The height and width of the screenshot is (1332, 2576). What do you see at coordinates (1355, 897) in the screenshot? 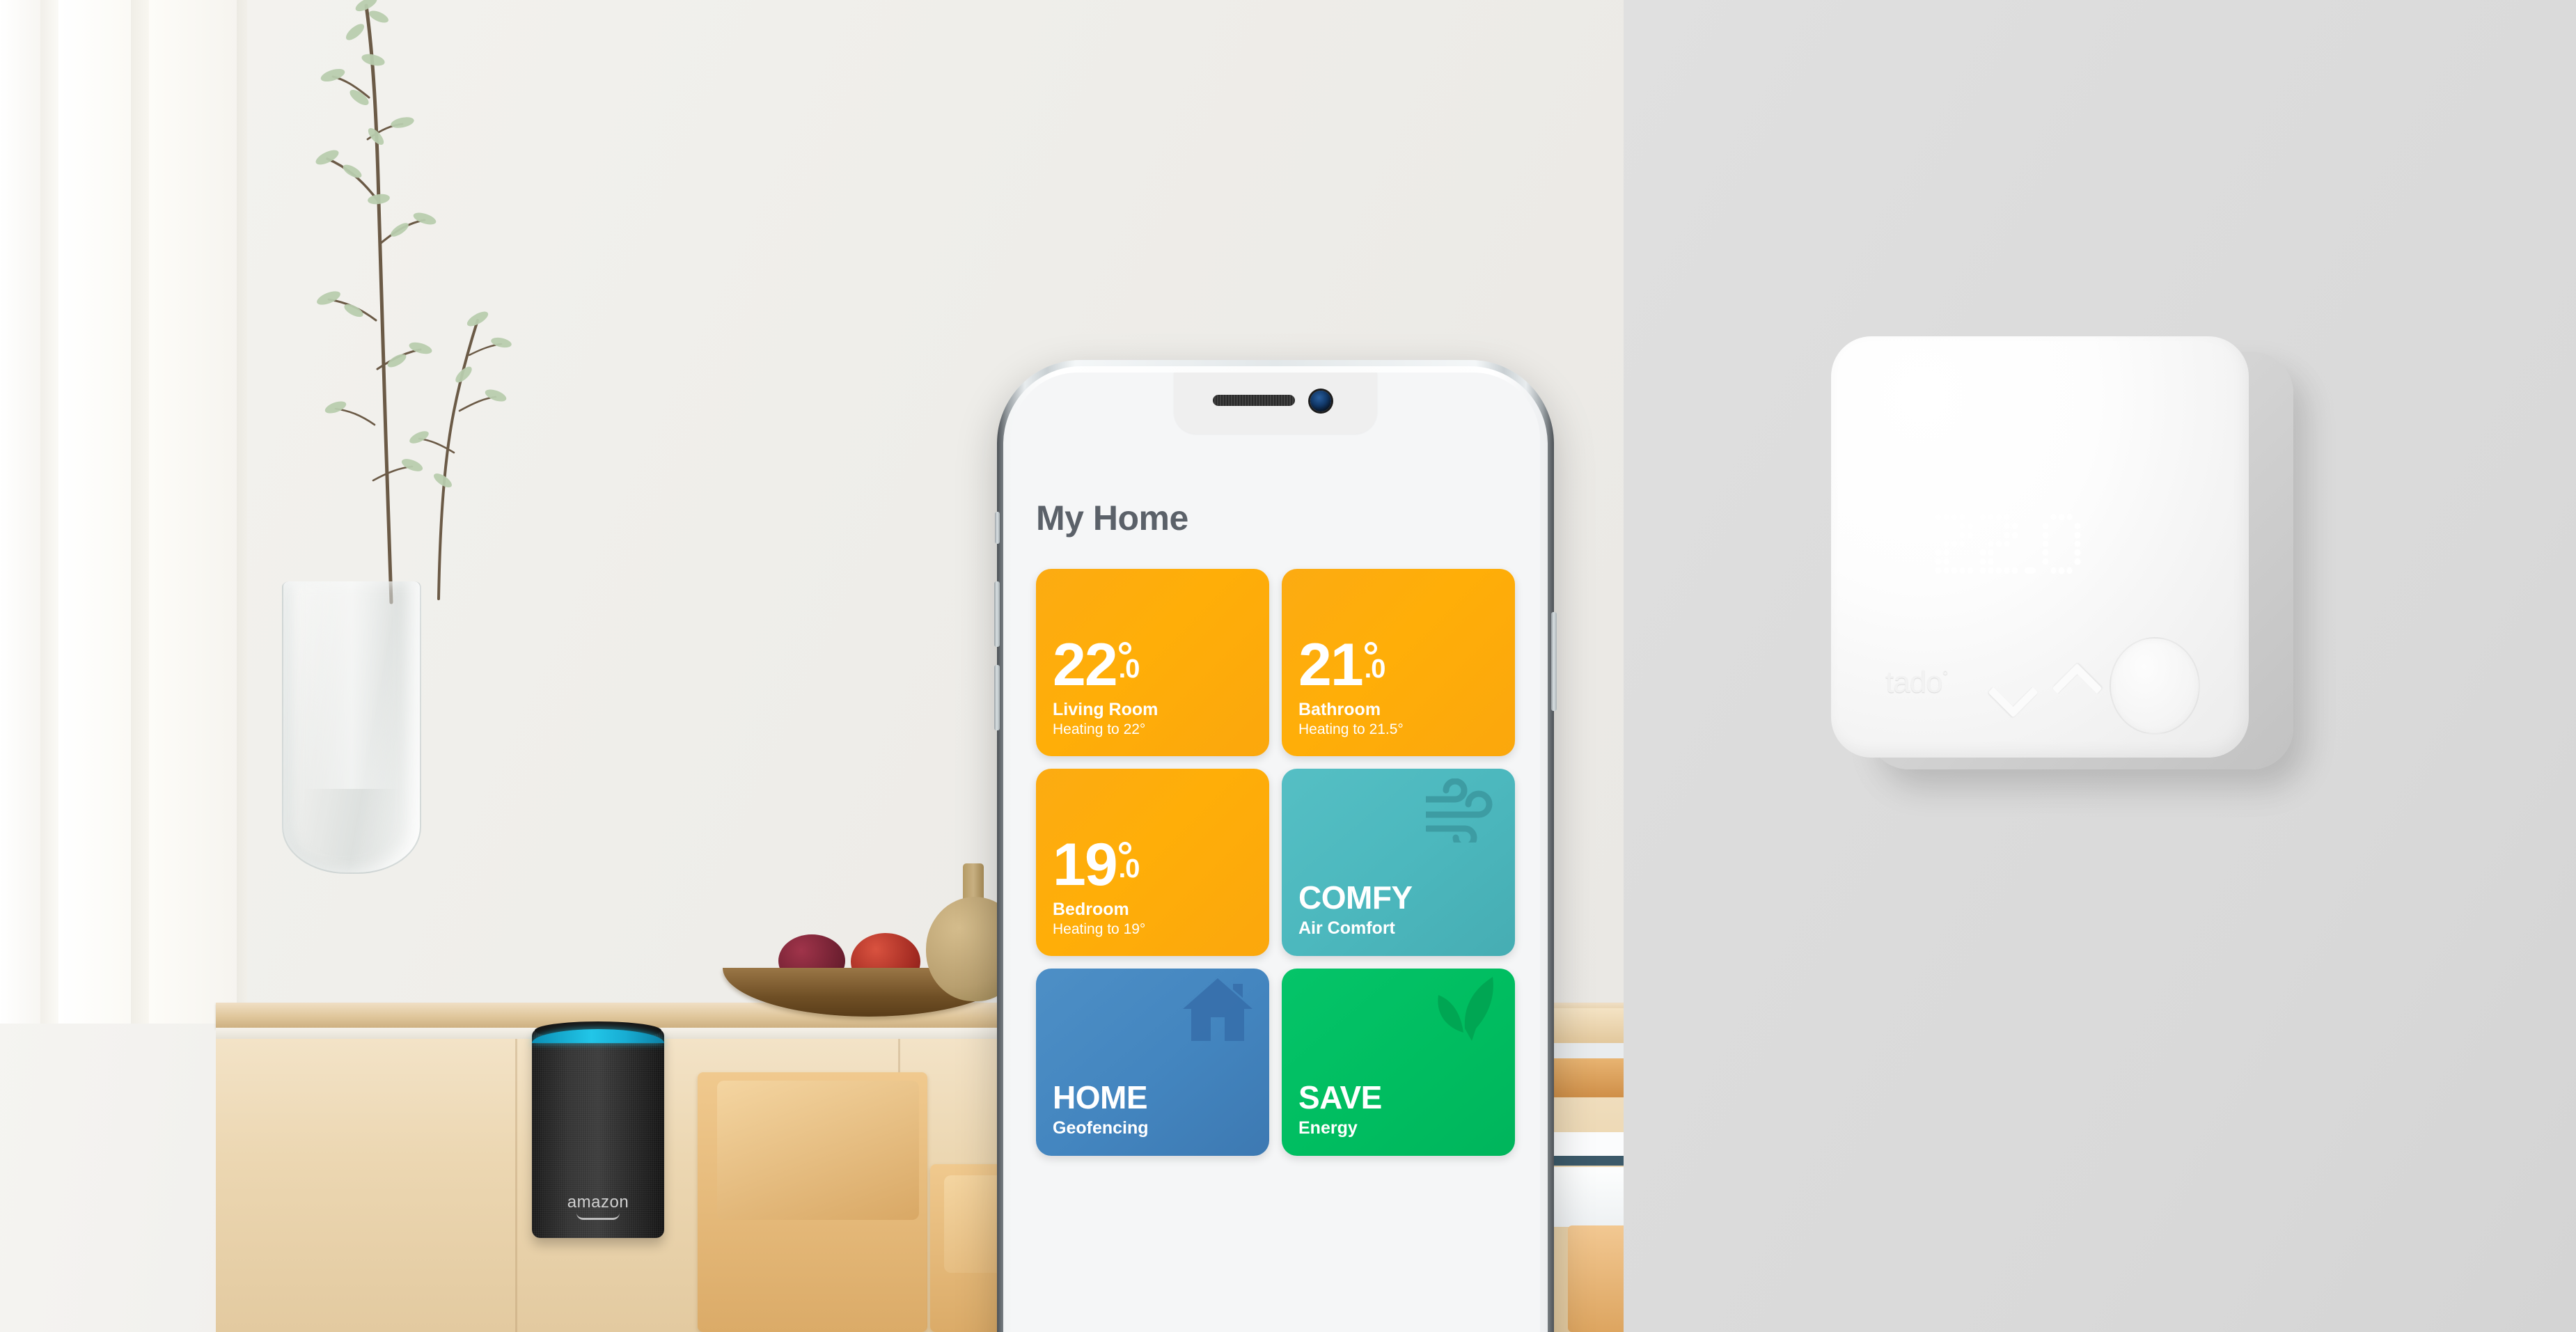
I see `mode-label: COMFY` at bounding box center [1355, 897].